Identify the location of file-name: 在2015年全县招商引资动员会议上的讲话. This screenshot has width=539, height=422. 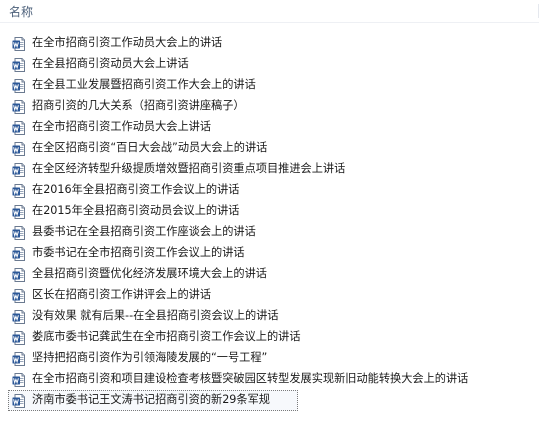
(136, 210).